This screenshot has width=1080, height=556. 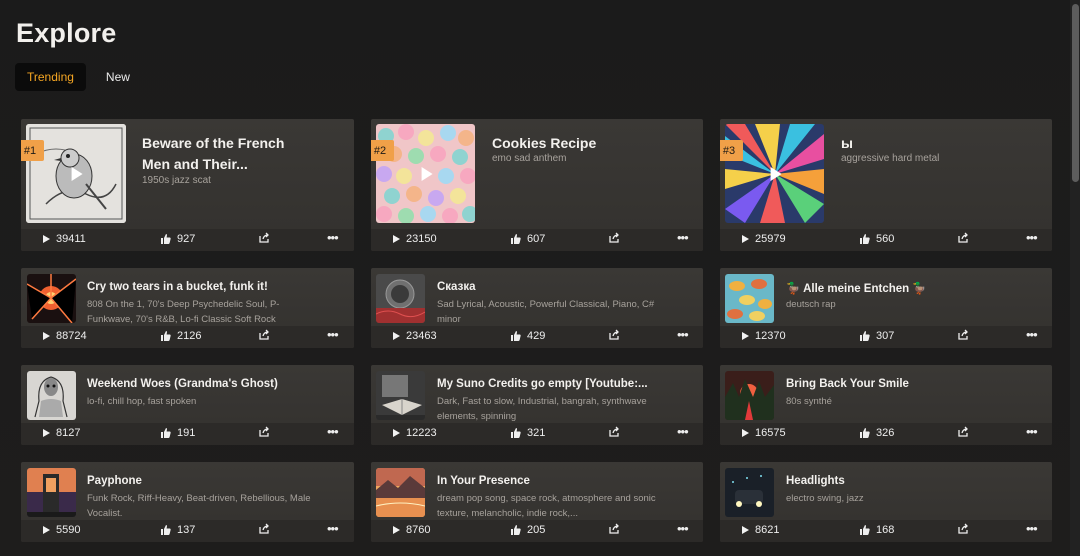 I want to click on song-title: Weekend Woes (Grandma's Ghost), so click(x=212, y=384).